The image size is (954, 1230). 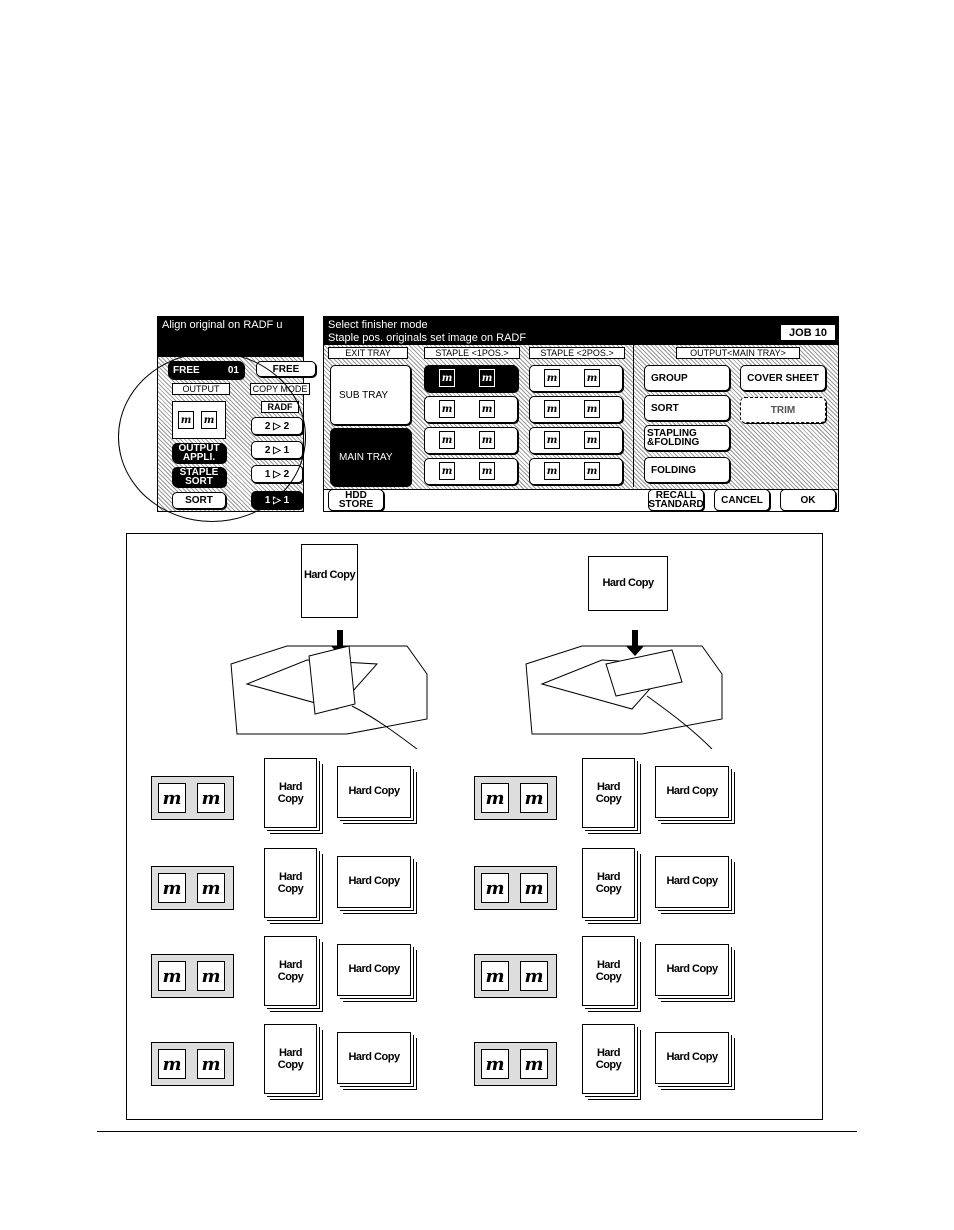 I want to click on recall-standard-button: RECALL STANDARD, so click(x=676, y=500).